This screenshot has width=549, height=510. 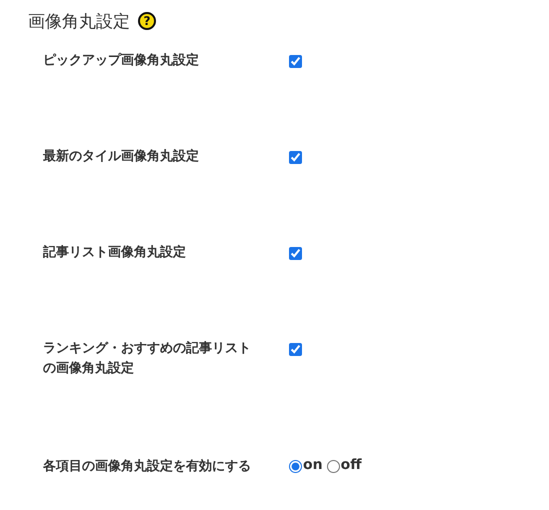 What do you see at coordinates (147, 467) in the screenshot?
I see `setting-label: 各項目の画像角丸設定を有効にする` at bounding box center [147, 467].